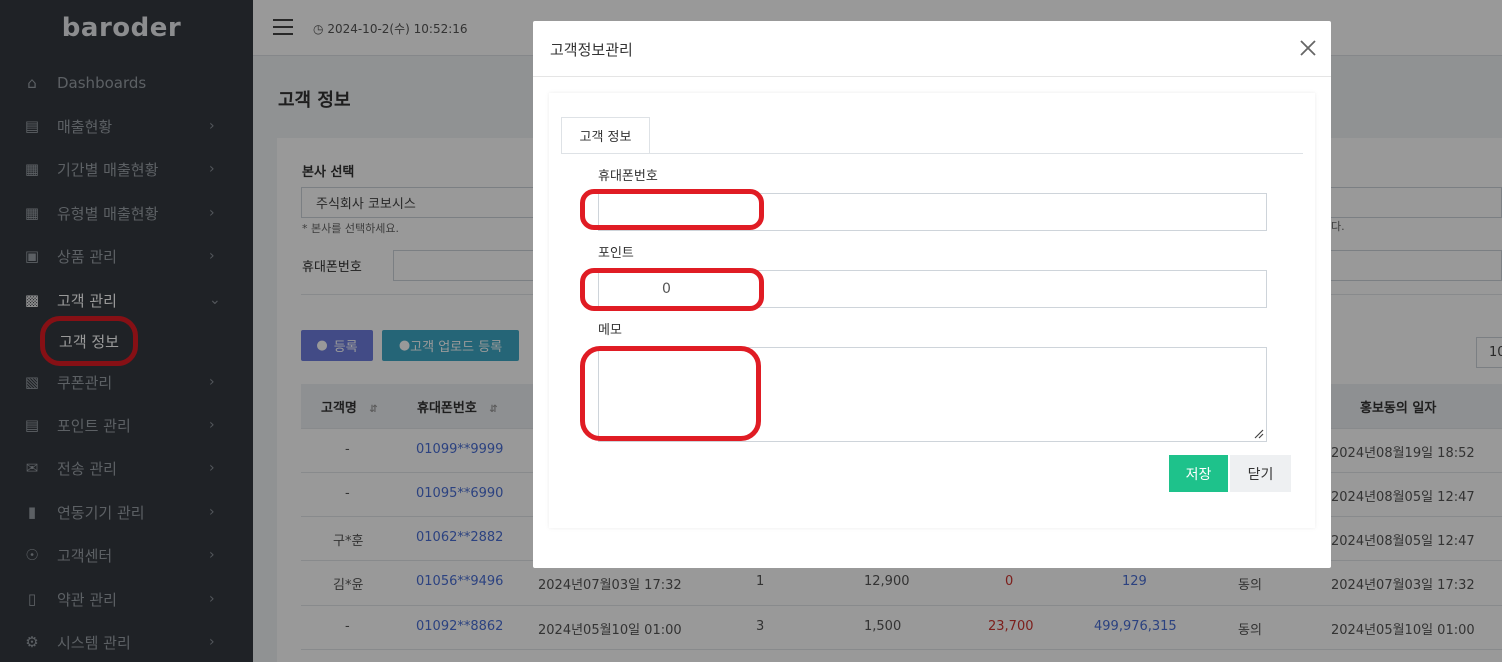 The width and height of the screenshot is (1502, 662). Describe the element at coordinates (616, 253) in the screenshot. I see `point-label: 포인트` at that location.